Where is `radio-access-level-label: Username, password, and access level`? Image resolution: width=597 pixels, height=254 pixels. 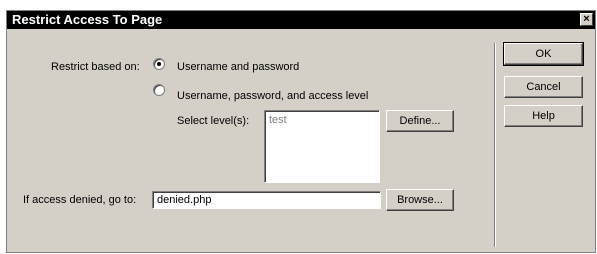
radio-access-level-label: Username, password, and access level is located at coordinates (272, 96).